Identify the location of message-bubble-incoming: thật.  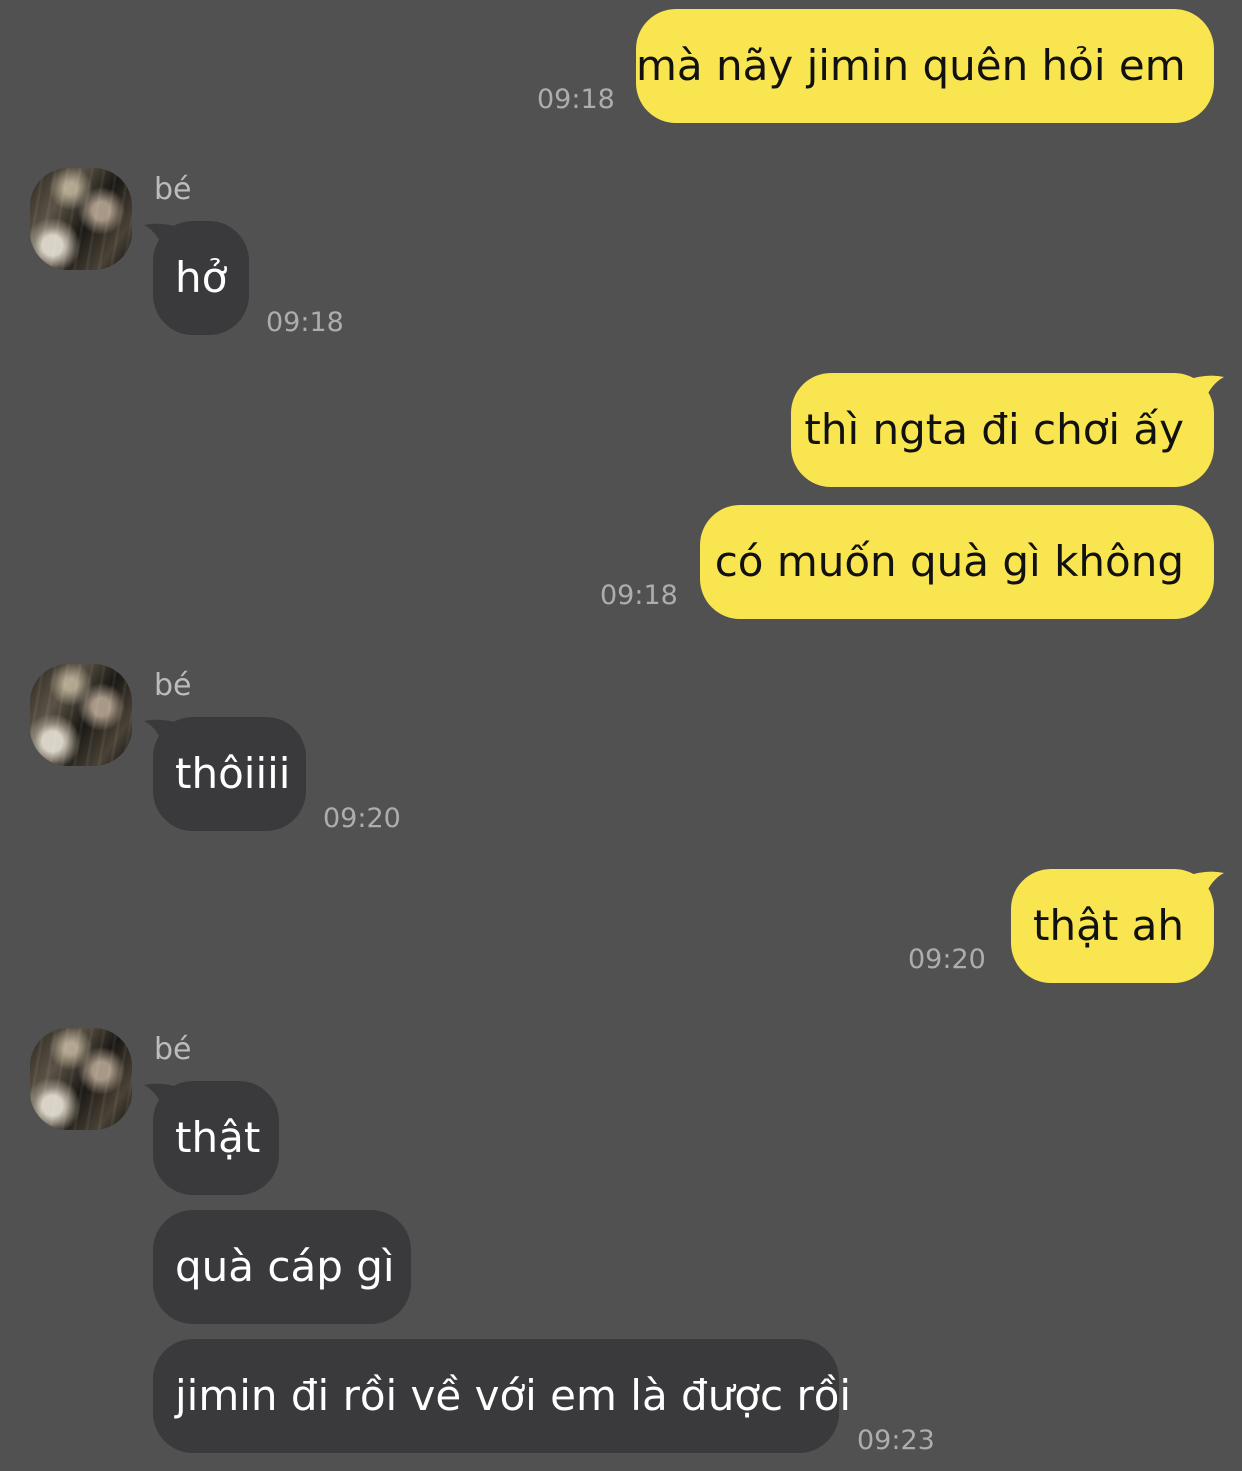
(216, 1138).